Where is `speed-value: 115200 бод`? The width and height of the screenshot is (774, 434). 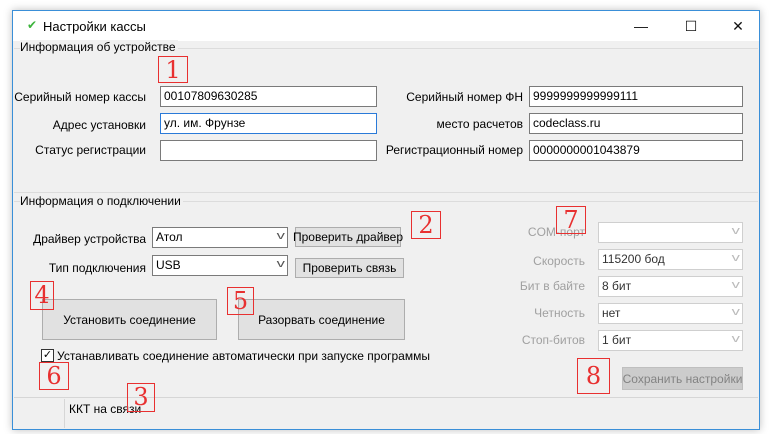 speed-value: 115200 бод is located at coordinates (633, 259).